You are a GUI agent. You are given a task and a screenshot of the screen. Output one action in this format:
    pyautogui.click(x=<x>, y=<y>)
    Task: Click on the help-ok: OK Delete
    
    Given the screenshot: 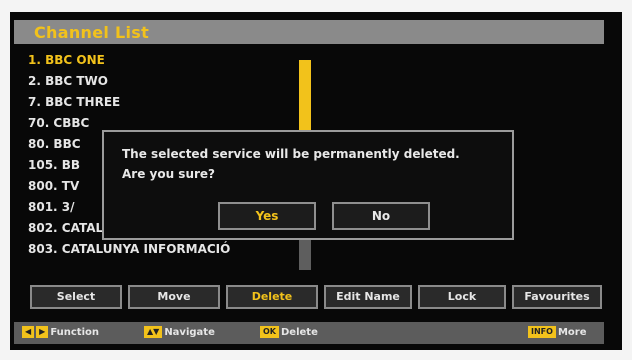 What is the action you would take?
    pyautogui.click(x=289, y=333)
    